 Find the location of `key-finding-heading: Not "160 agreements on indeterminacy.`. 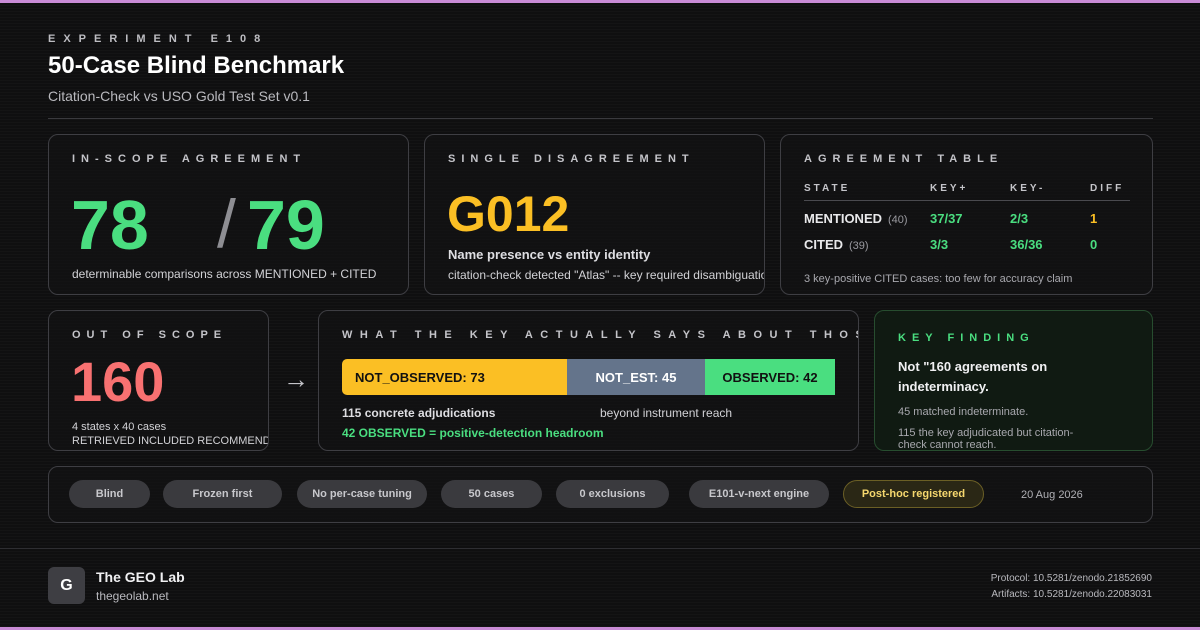

key-finding-heading: Not "160 agreements on indeterminacy. is located at coordinates (973, 376).